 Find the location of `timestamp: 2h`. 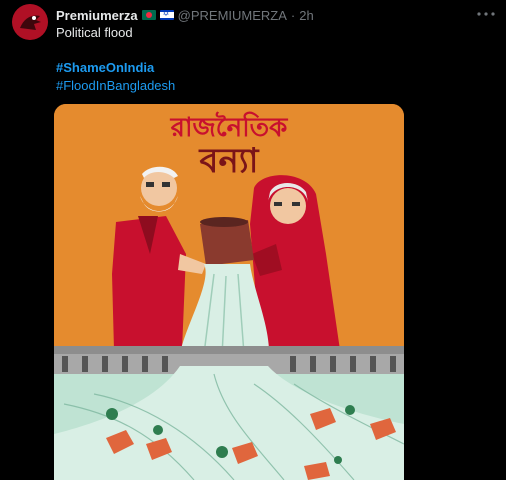

timestamp: 2h is located at coordinates (306, 15).